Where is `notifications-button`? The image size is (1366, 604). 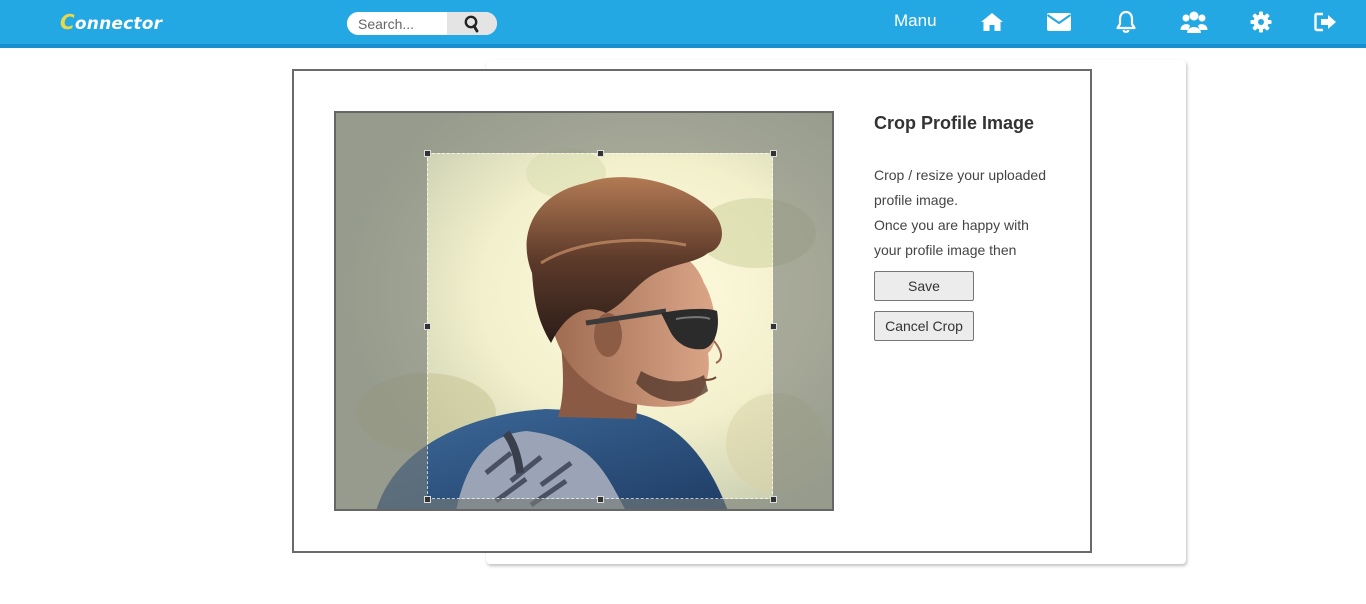
notifications-button is located at coordinates (1126, 22).